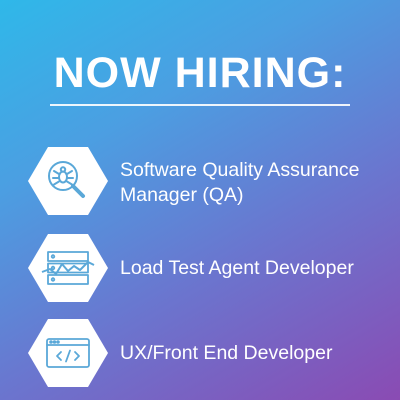 This screenshot has height=400, width=400. Describe the element at coordinates (226, 353) in the screenshot. I see `job-title: UX/Front End Developer` at that location.